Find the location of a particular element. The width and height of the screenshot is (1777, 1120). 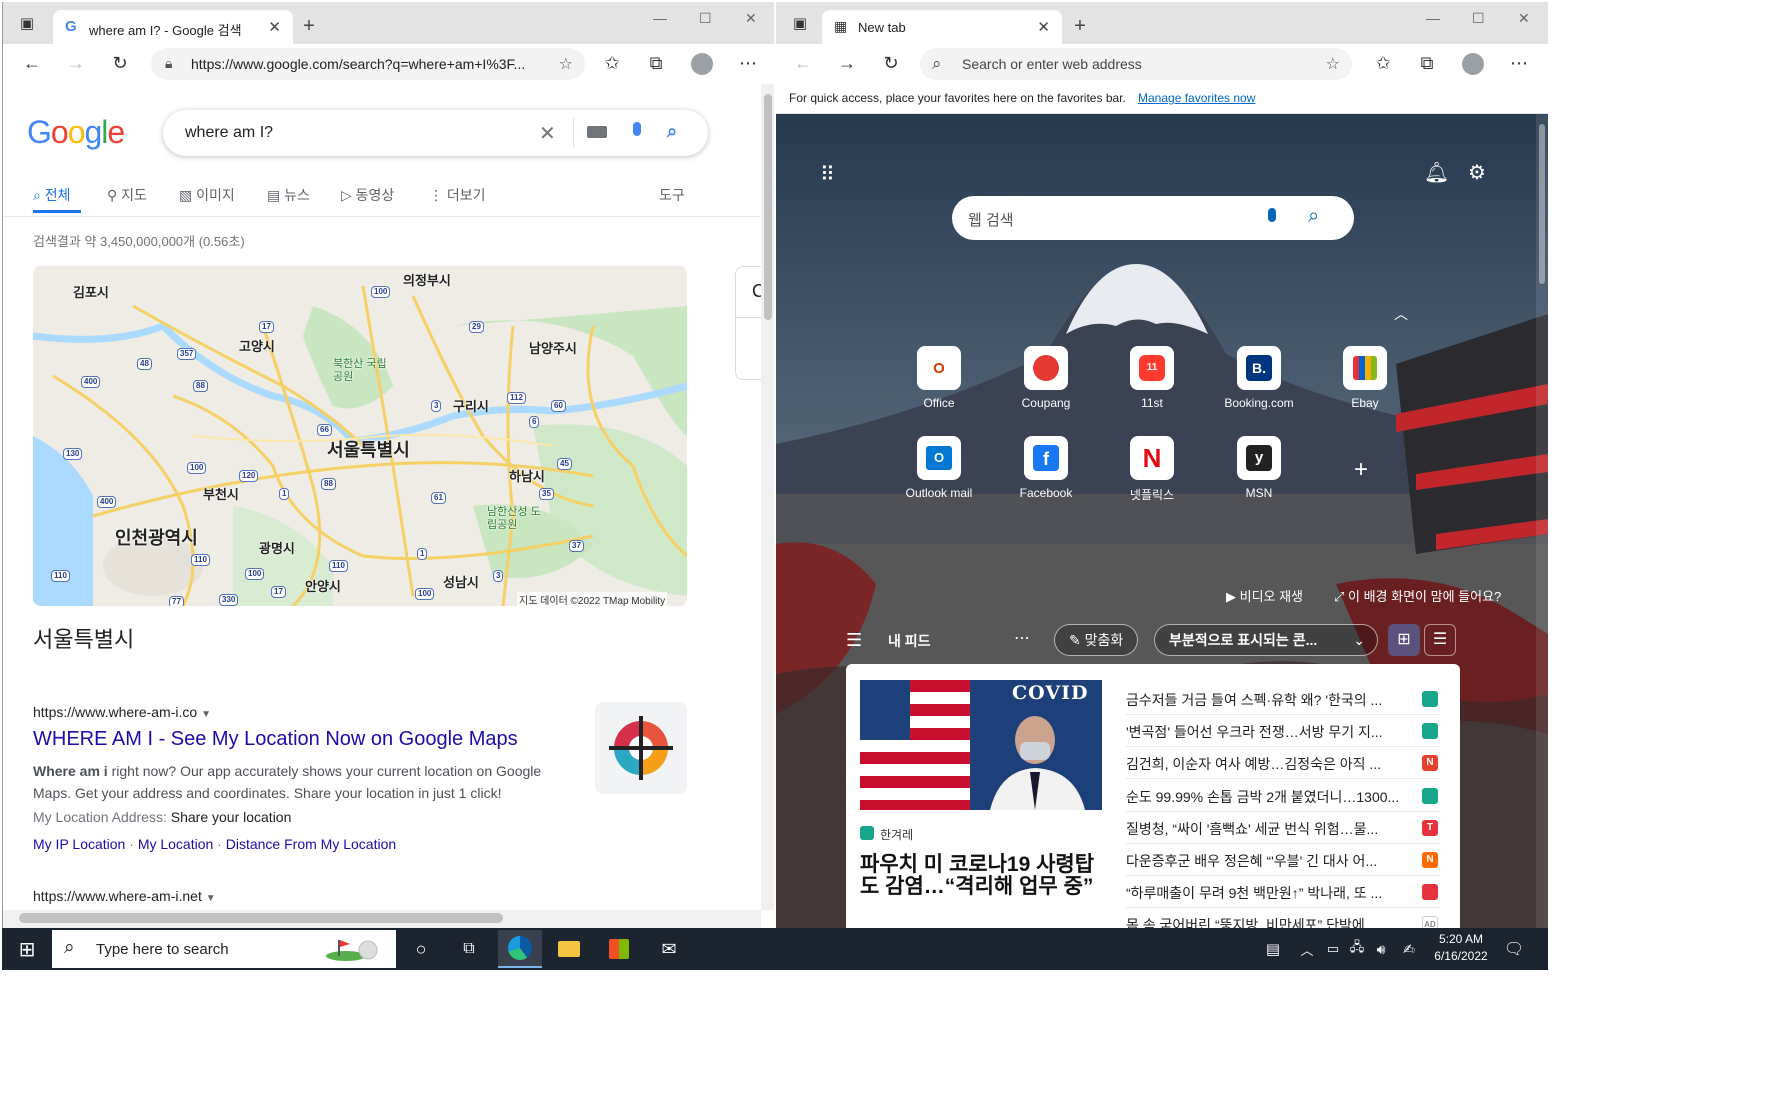

feed-menu-icon: ☰ is located at coordinates (854, 640).